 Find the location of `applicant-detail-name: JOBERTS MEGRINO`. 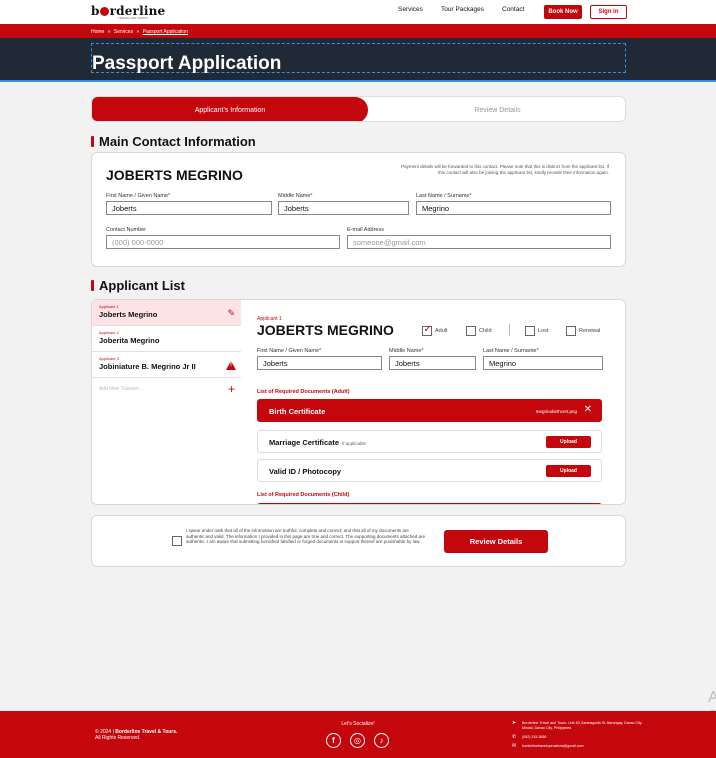

applicant-detail-name: JOBERTS MEGRINO is located at coordinates (325, 330).